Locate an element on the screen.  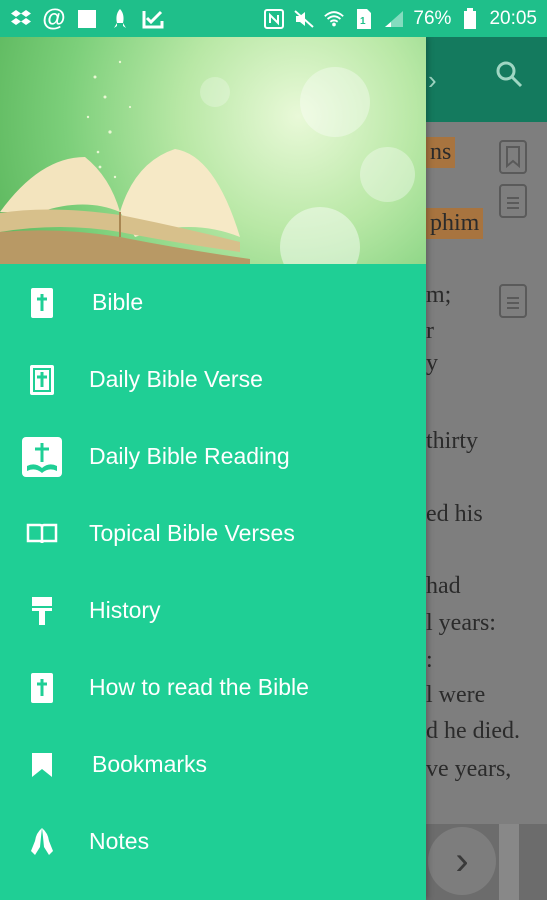
menu-item-label: Daily Bible Reading is located at coordinates (189, 456).